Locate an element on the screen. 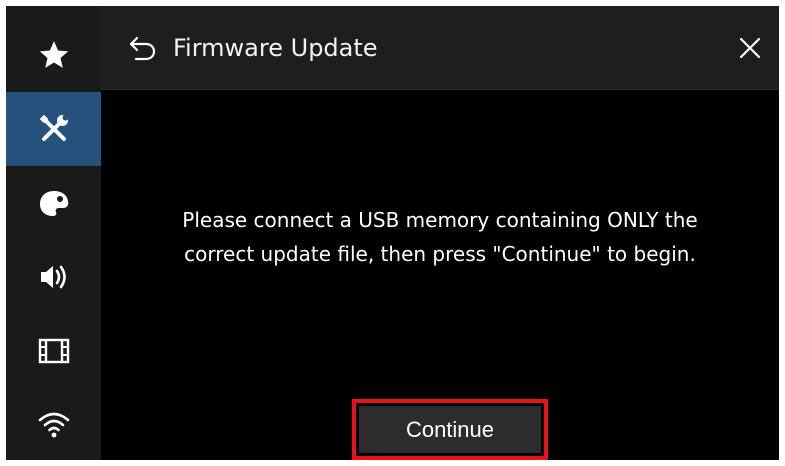 The width and height of the screenshot is (785, 466). film-icon is located at coordinates (53, 351).